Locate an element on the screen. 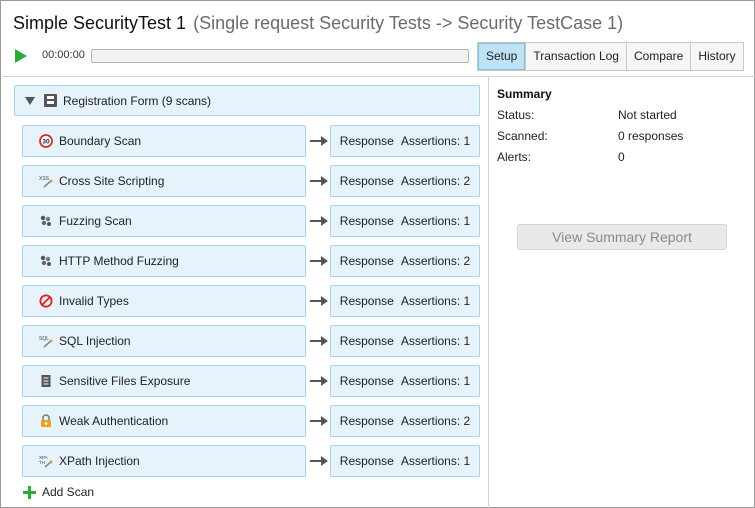 The image size is (755, 508). invalid-types-icon is located at coordinates (46, 301).